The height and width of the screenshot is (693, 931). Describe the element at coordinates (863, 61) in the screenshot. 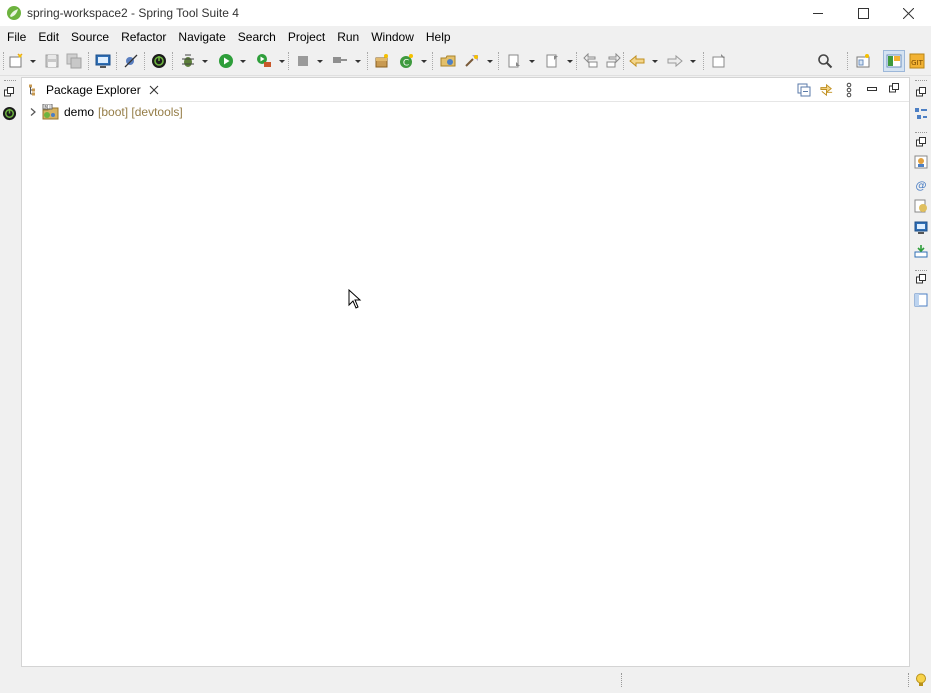

I see `open-perspective-icon` at that location.